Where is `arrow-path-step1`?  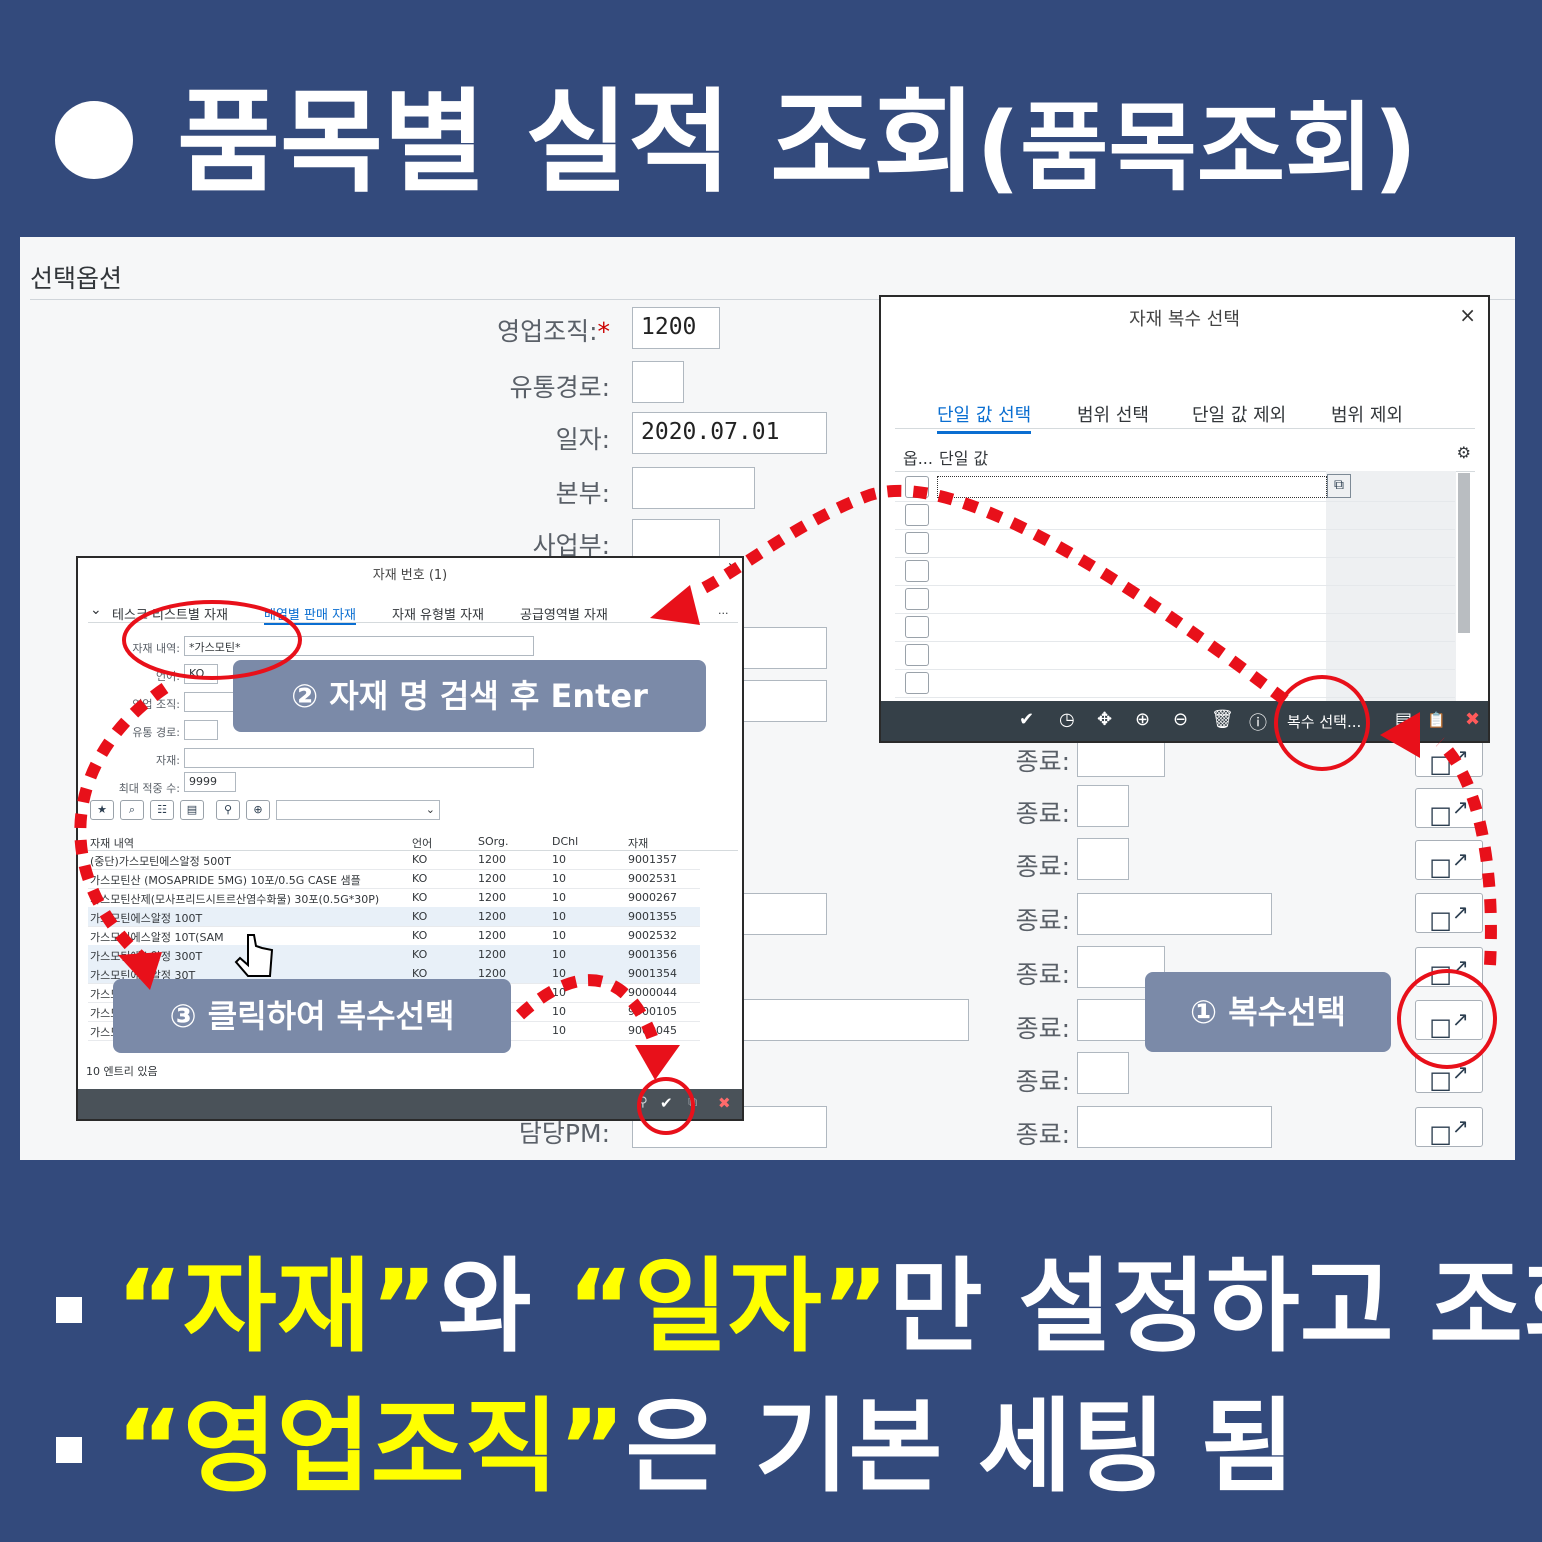
arrow-path-step1 is located at coordinates (1466, 851).